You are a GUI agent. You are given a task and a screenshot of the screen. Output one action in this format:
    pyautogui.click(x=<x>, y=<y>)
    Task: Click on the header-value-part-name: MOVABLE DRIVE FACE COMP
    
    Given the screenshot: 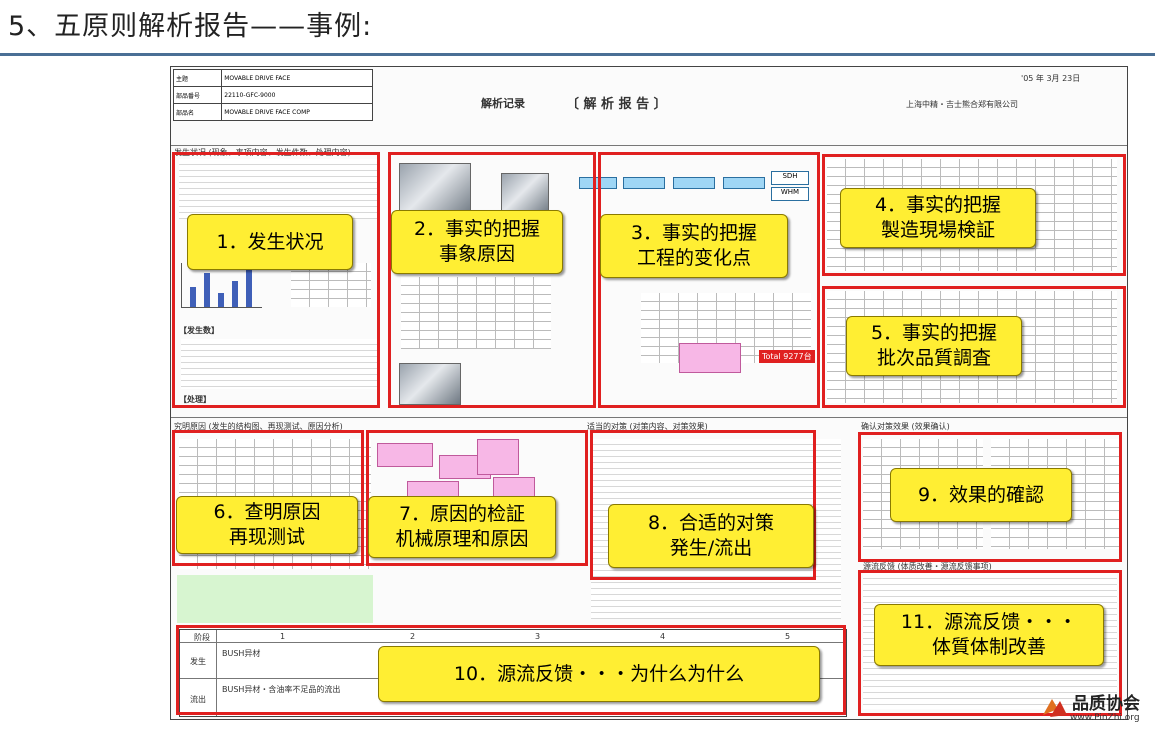 What is the action you would take?
    pyautogui.click(x=297, y=112)
    